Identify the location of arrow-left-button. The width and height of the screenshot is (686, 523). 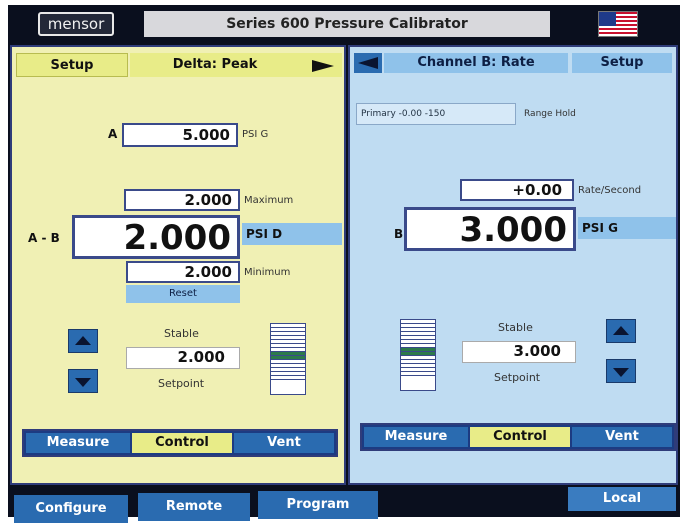
(368, 63).